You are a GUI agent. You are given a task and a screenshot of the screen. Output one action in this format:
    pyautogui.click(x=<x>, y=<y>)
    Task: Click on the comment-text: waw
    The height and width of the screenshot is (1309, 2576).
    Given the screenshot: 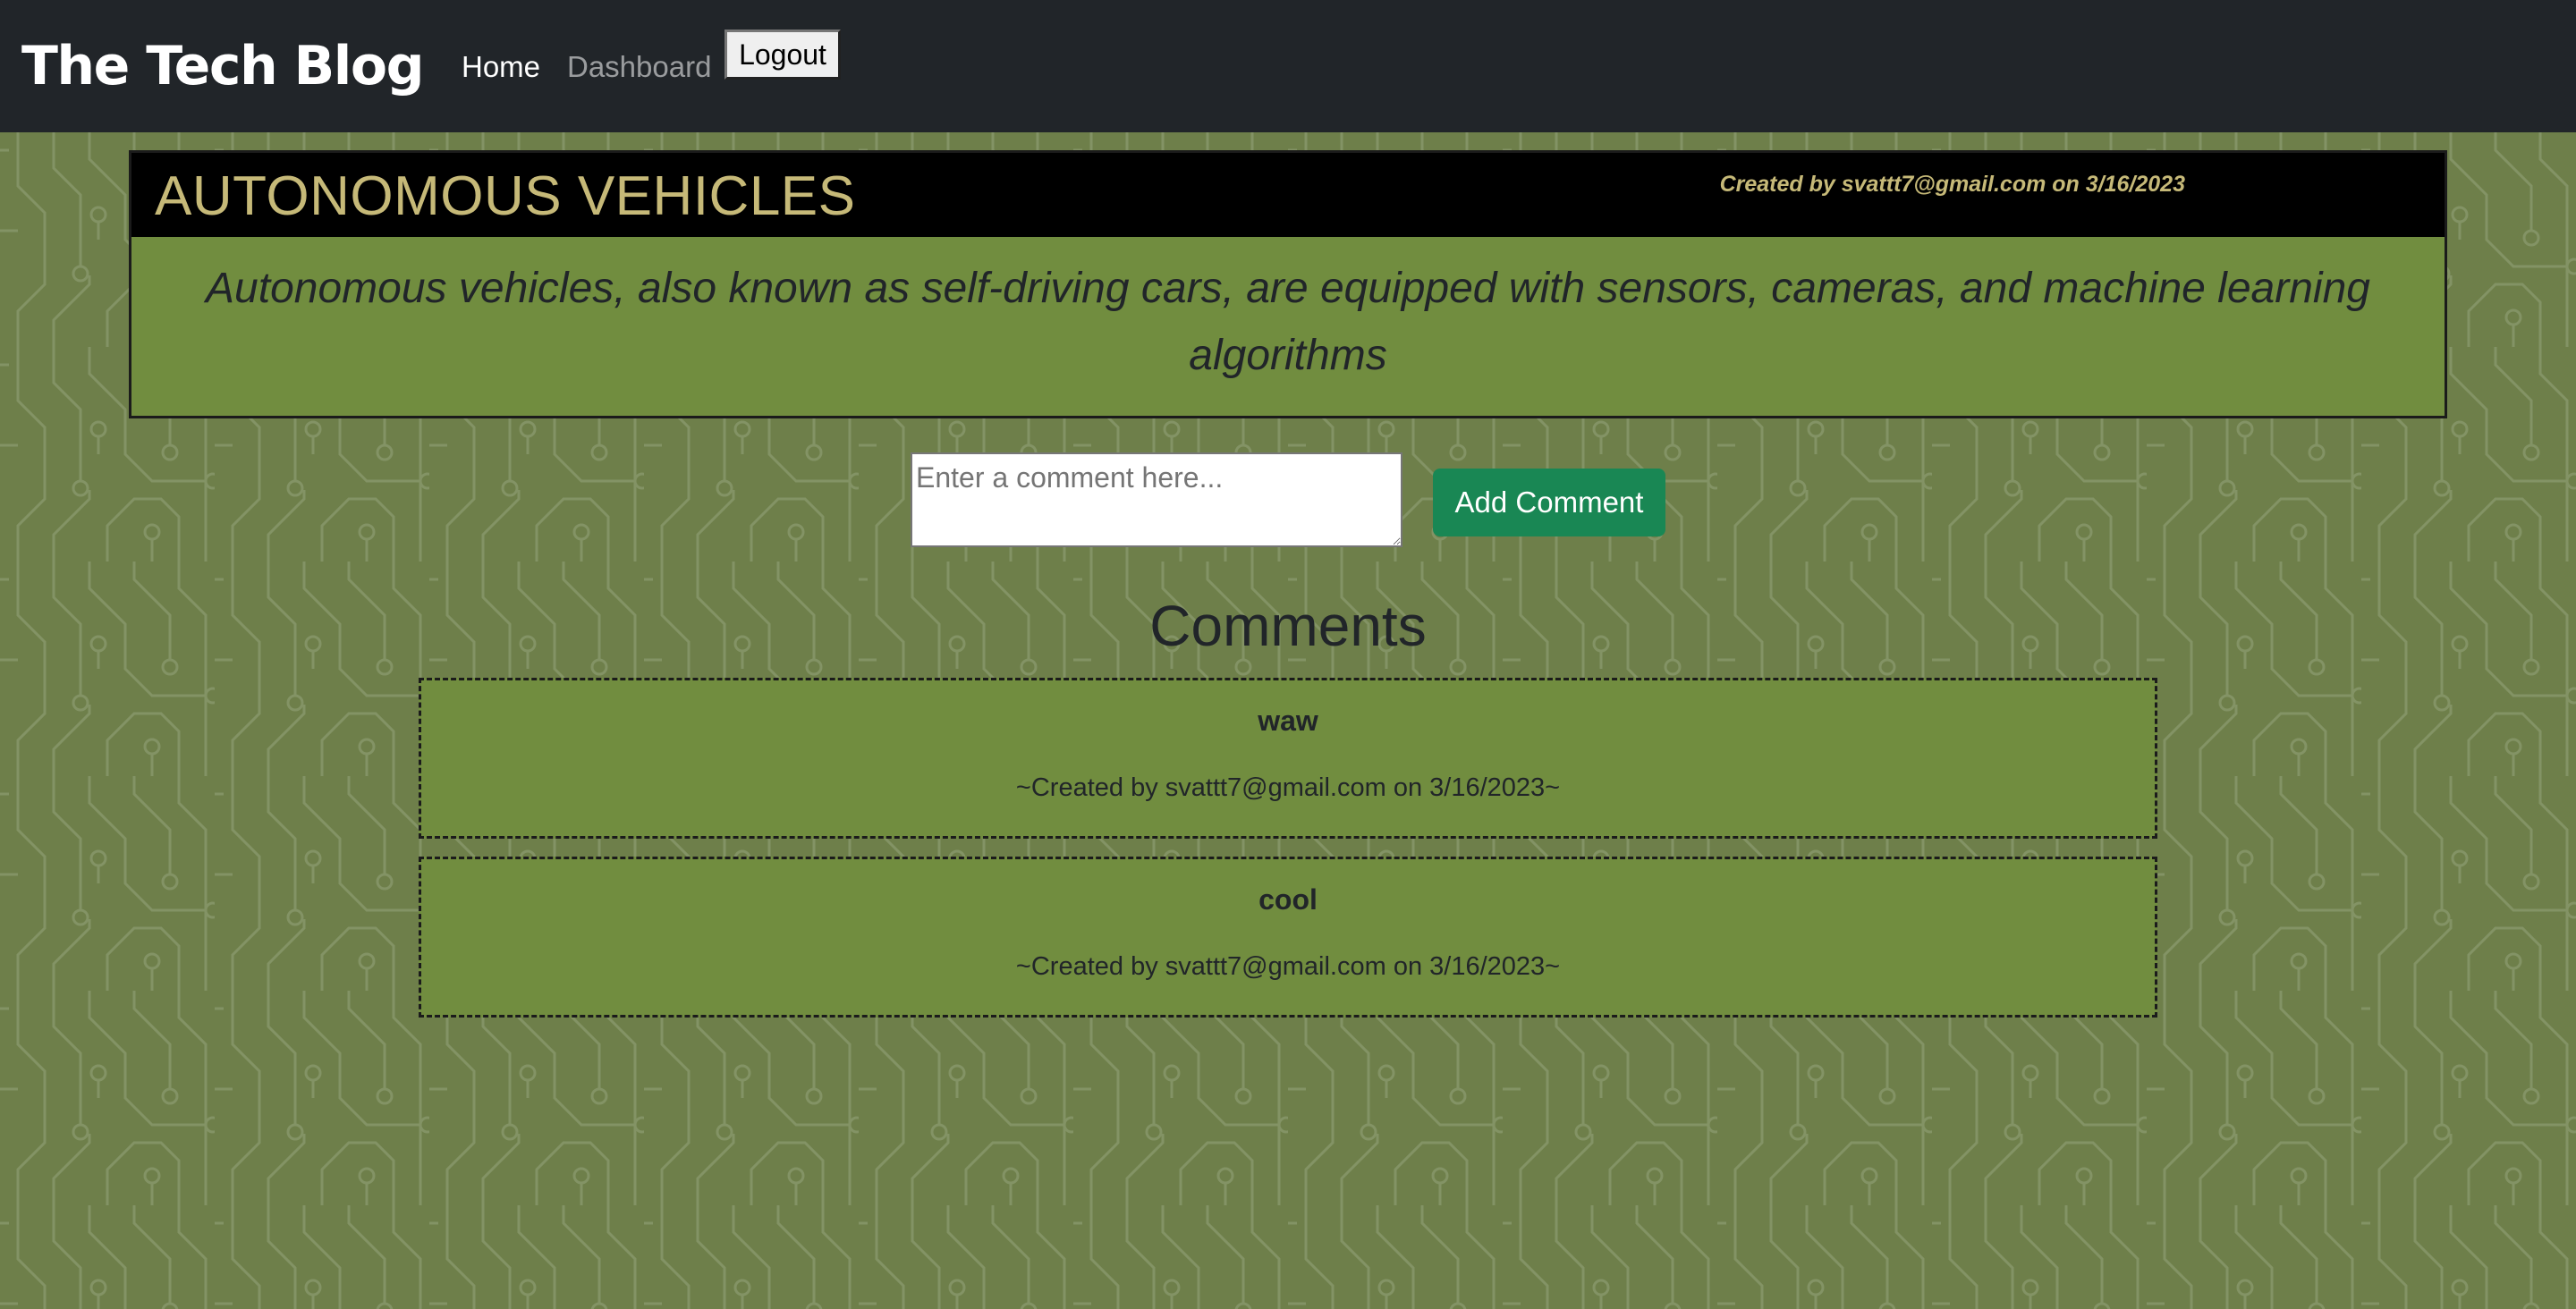 What is the action you would take?
    pyautogui.click(x=1288, y=721)
    